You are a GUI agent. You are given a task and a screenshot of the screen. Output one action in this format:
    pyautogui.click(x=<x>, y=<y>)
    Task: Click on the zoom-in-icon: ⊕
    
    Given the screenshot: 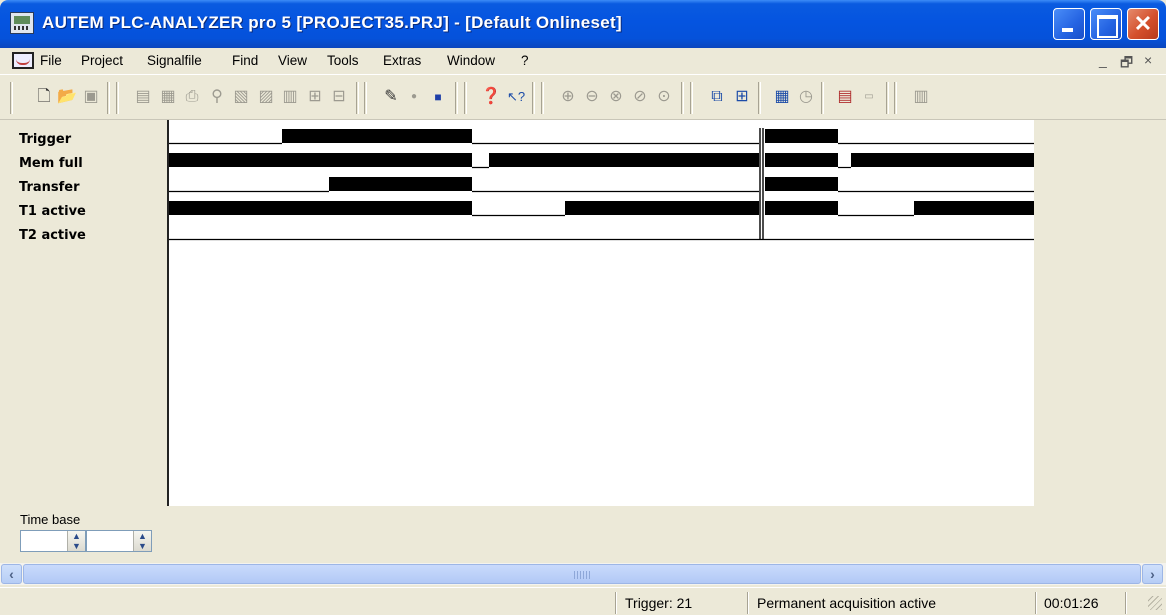 What is the action you would take?
    pyautogui.click(x=568, y=97)
    